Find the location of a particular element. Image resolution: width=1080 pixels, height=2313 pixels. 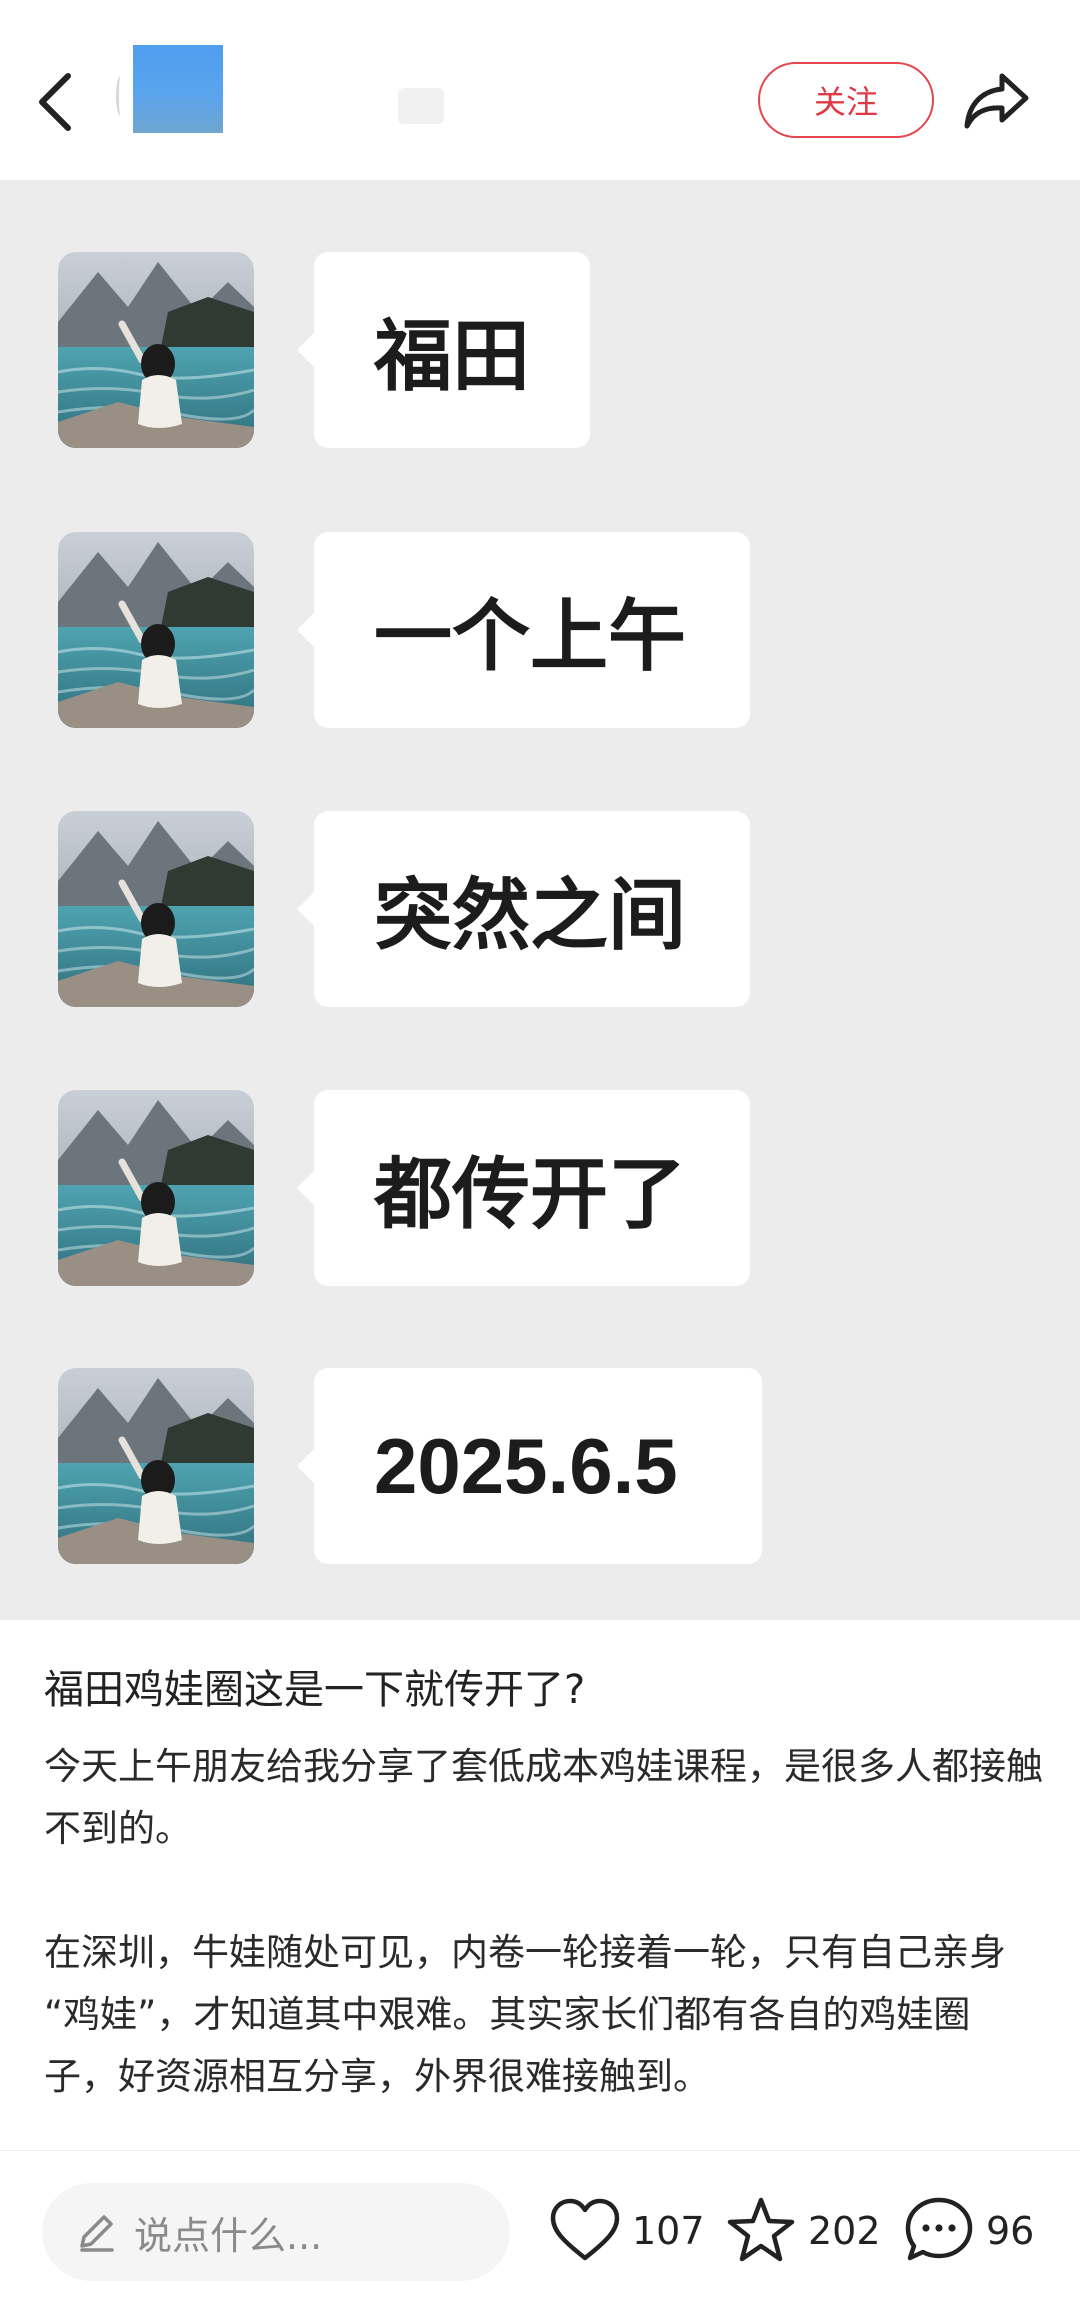

chat-bubble: 突然之间 is located at coordinates (523, 909).